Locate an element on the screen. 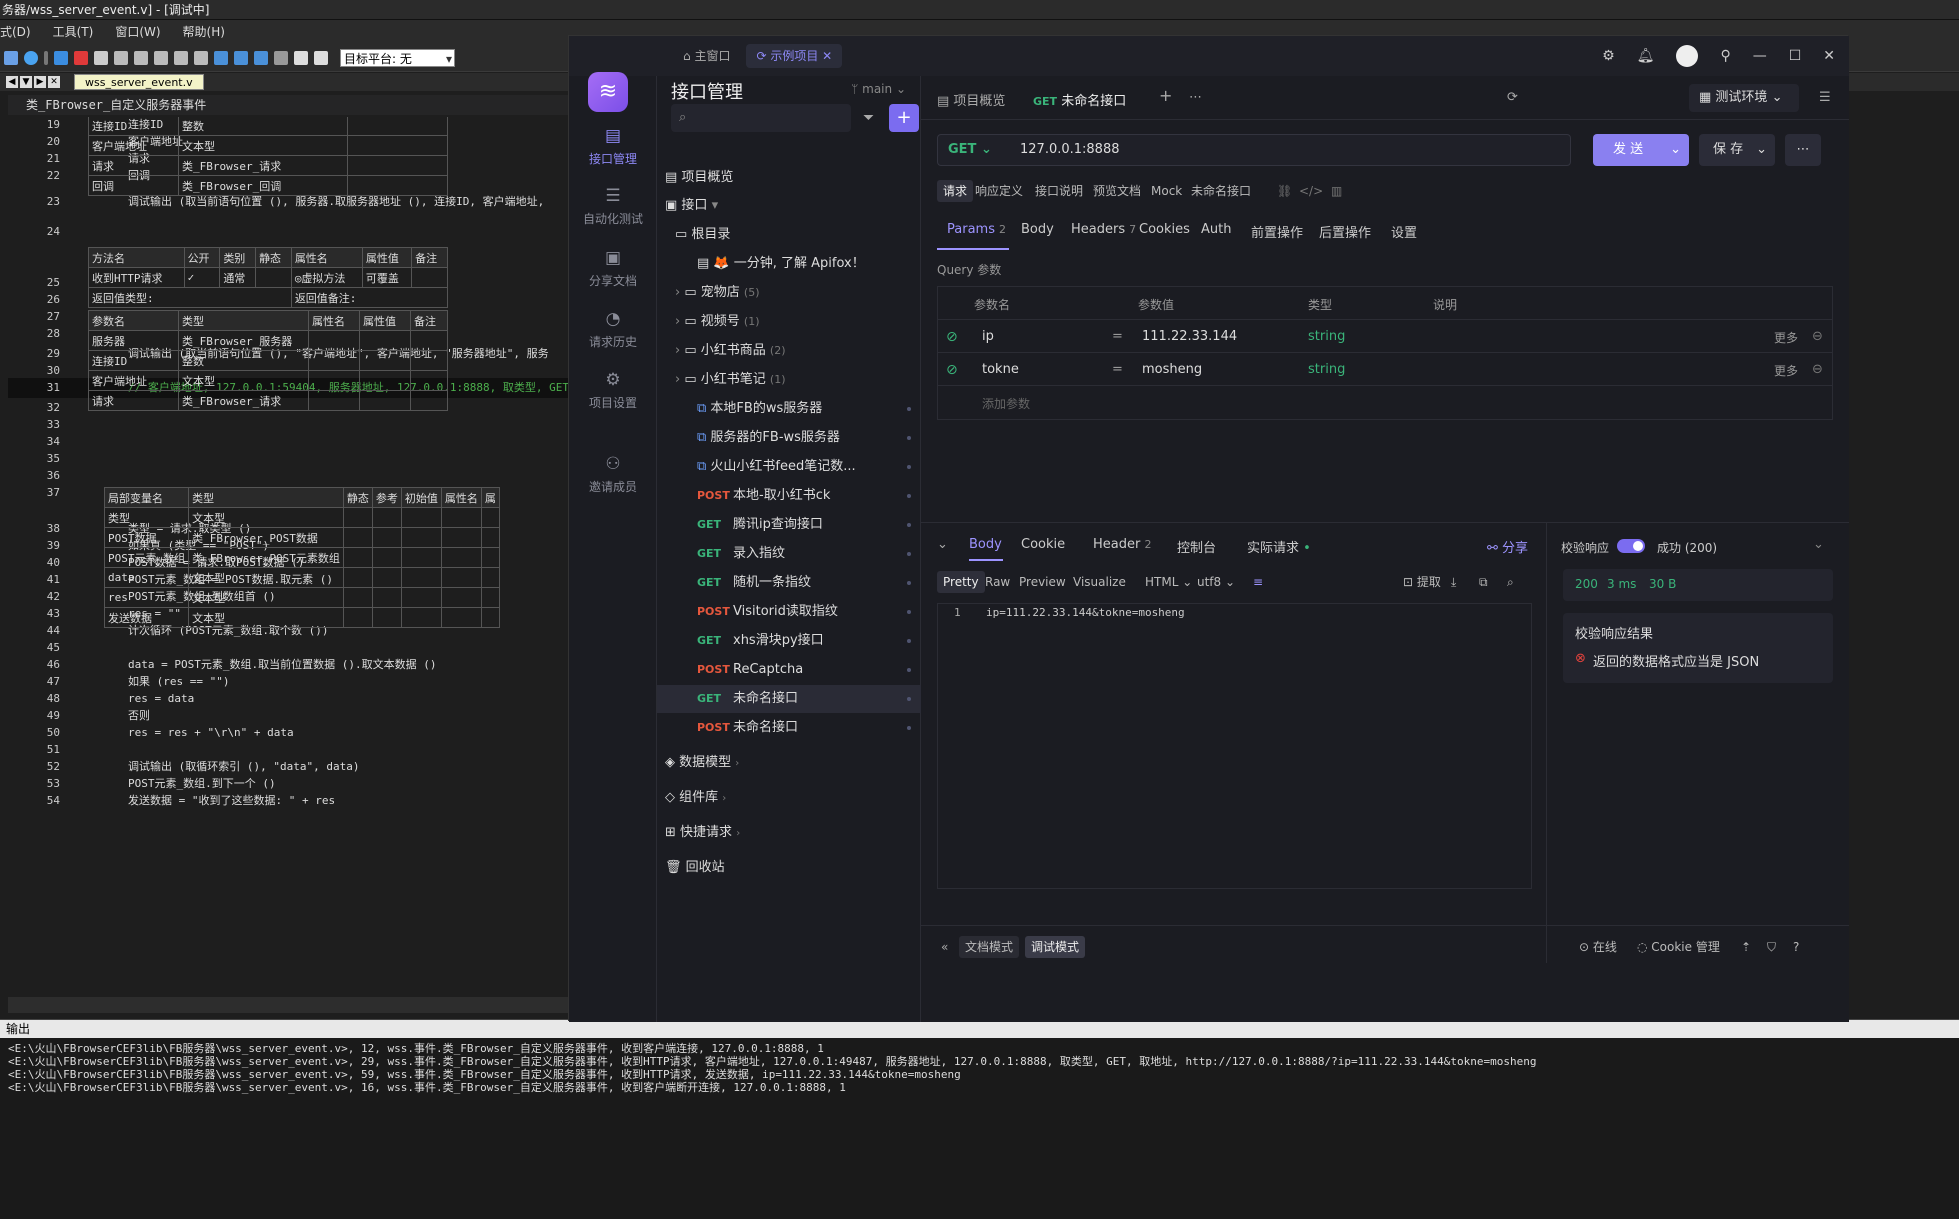 The image size is (1959, 1219). minimize-icon: — is located at coordinates (1760, 56).